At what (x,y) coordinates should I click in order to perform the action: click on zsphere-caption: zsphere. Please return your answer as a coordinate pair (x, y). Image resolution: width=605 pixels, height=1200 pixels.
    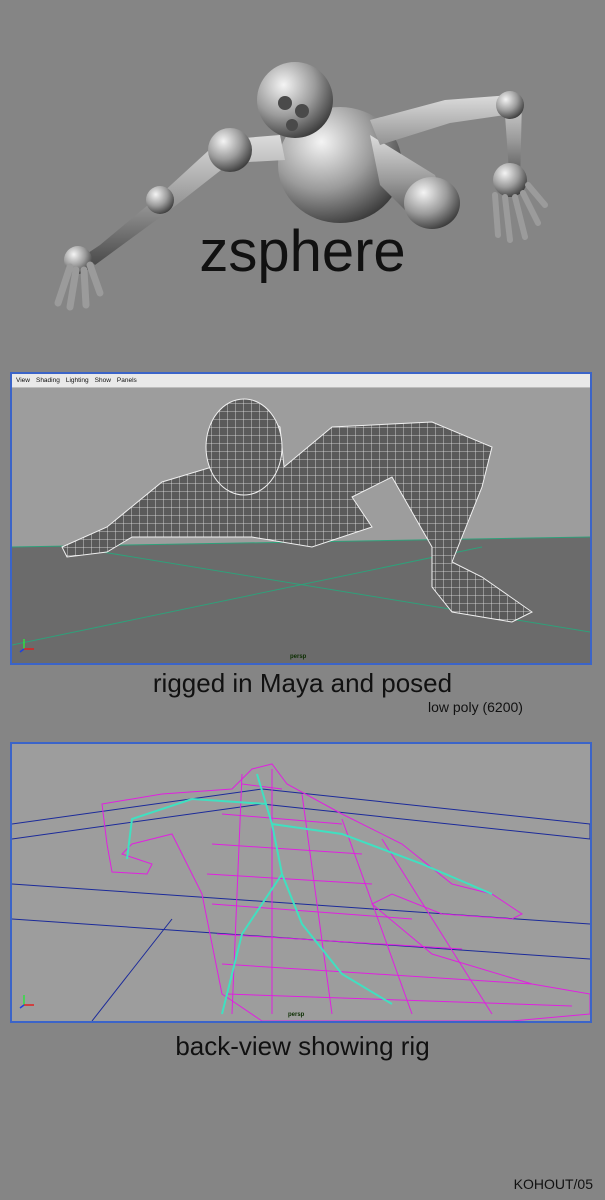
    Looking at the image, I should click on (302, 251).